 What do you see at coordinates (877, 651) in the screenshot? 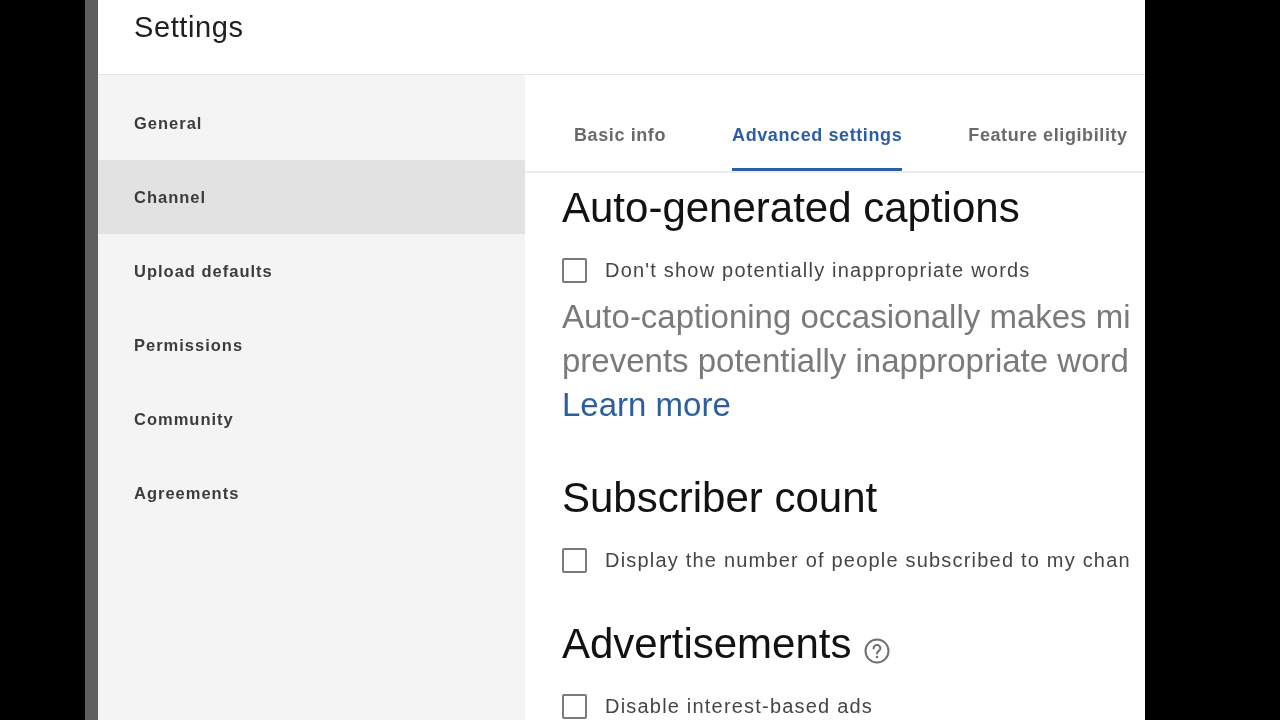
I see `help-icon` at bounding box center [877, 651].